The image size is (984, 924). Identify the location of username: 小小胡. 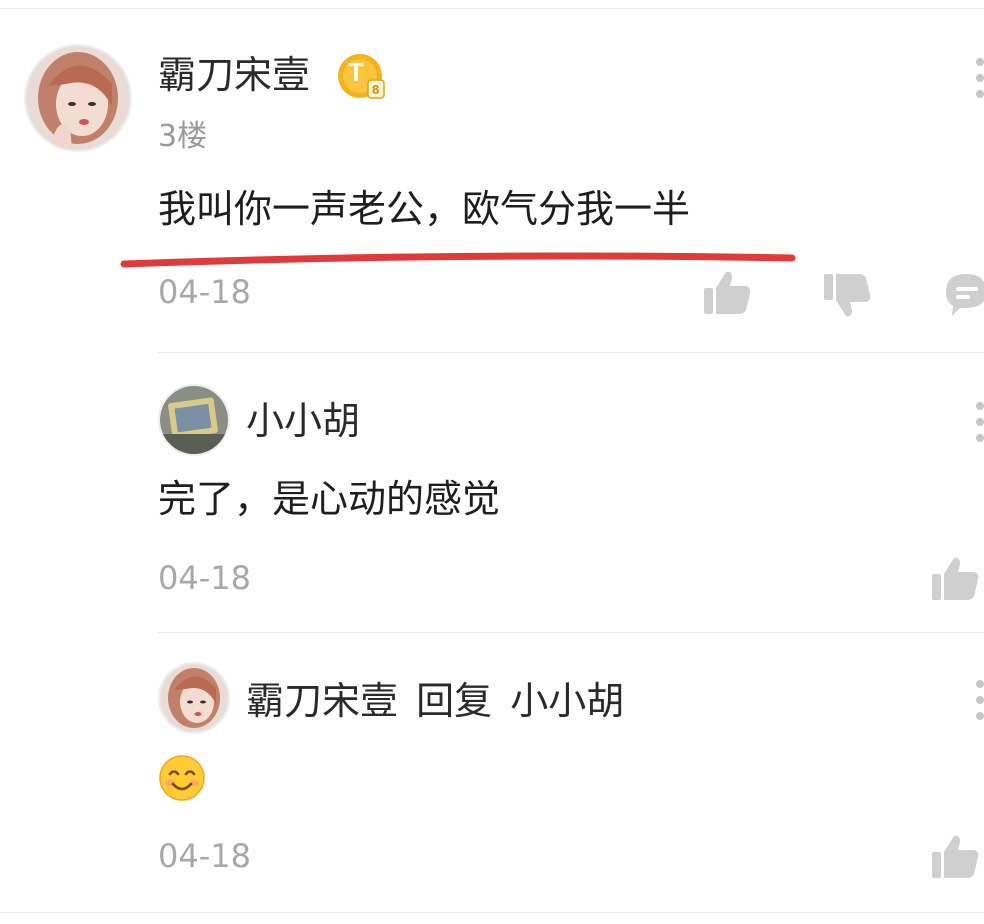
(303, 421).